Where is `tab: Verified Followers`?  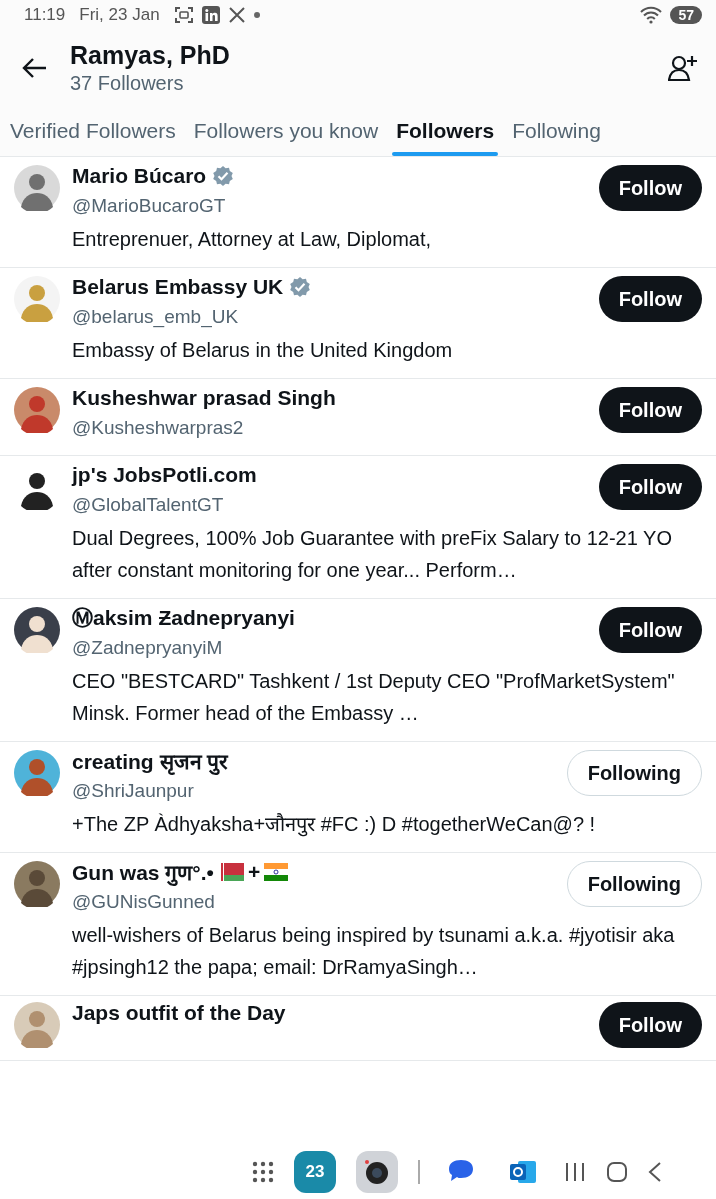 tab: Verified Followers is located at coordinates (93, 131).